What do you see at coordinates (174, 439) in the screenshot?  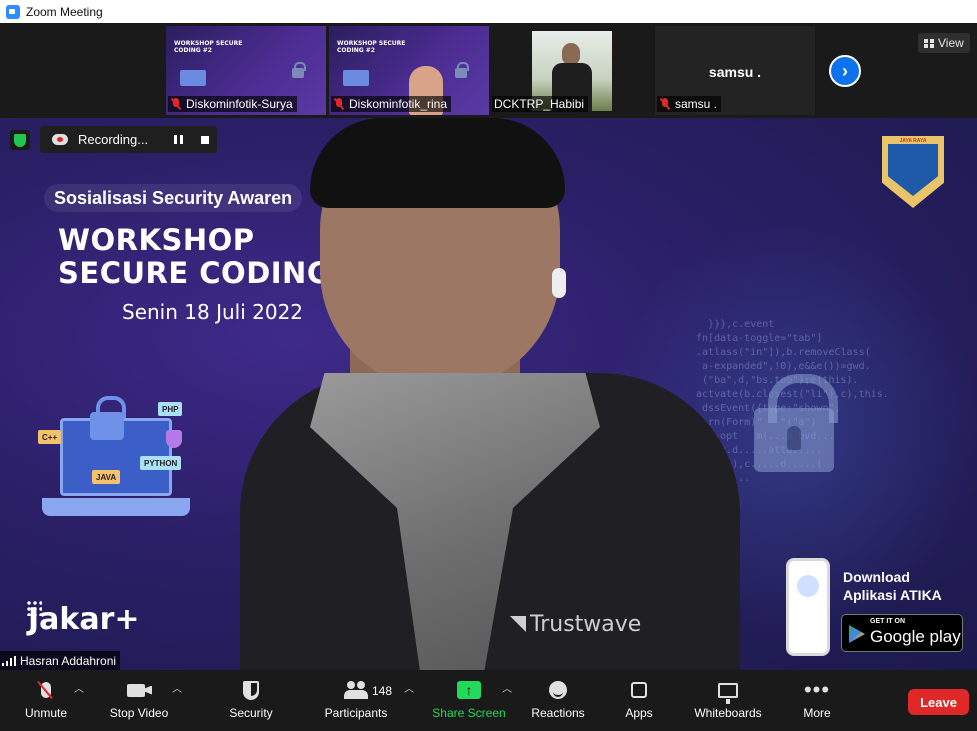 I see `shield-icon` at bounding box center [174, 439].